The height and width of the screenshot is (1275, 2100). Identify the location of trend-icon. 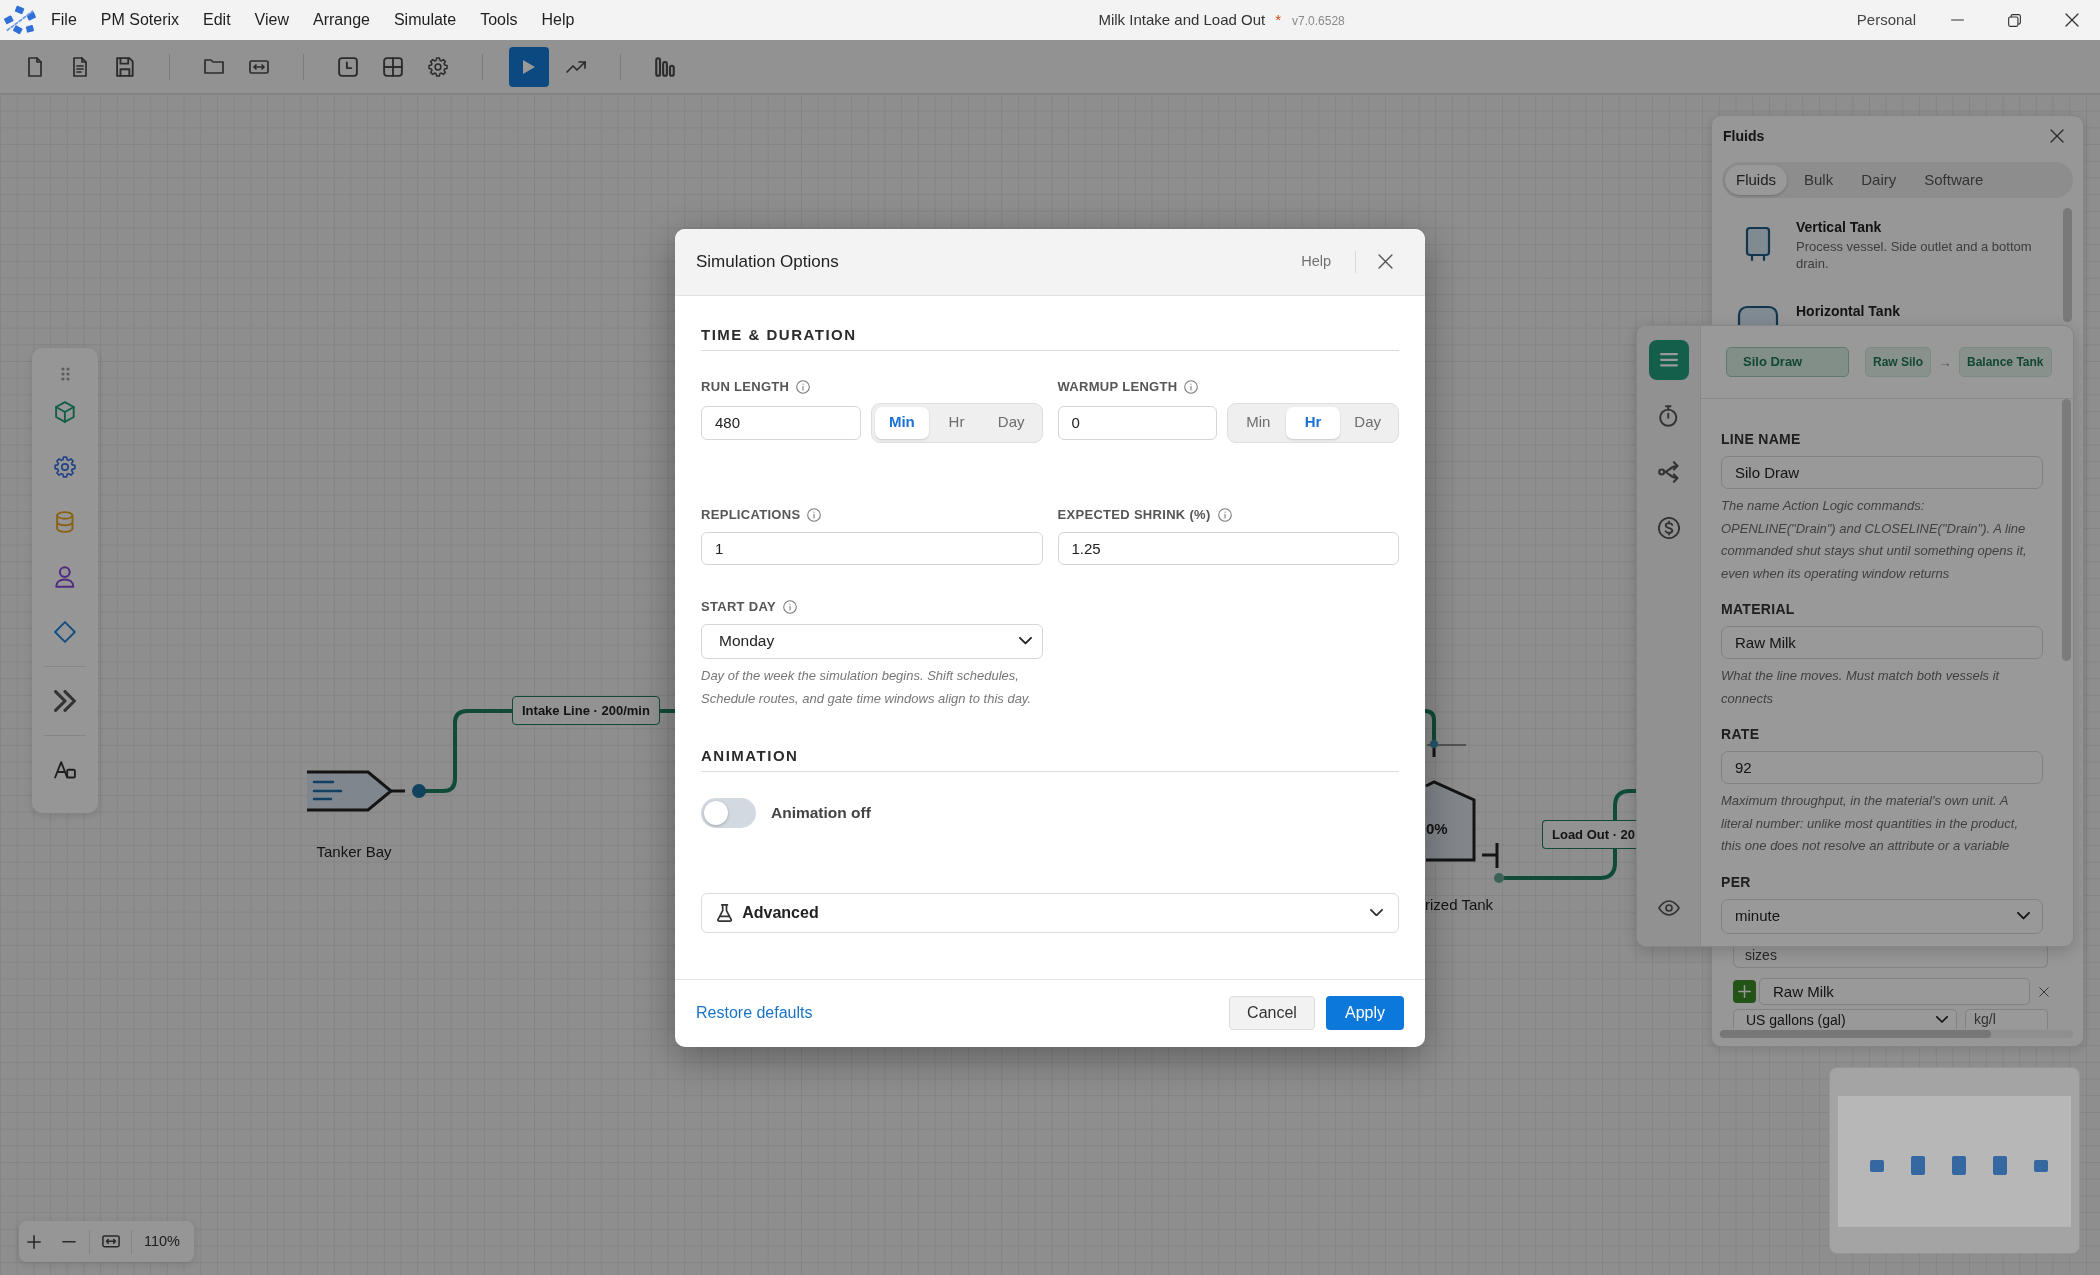
(576, 66).